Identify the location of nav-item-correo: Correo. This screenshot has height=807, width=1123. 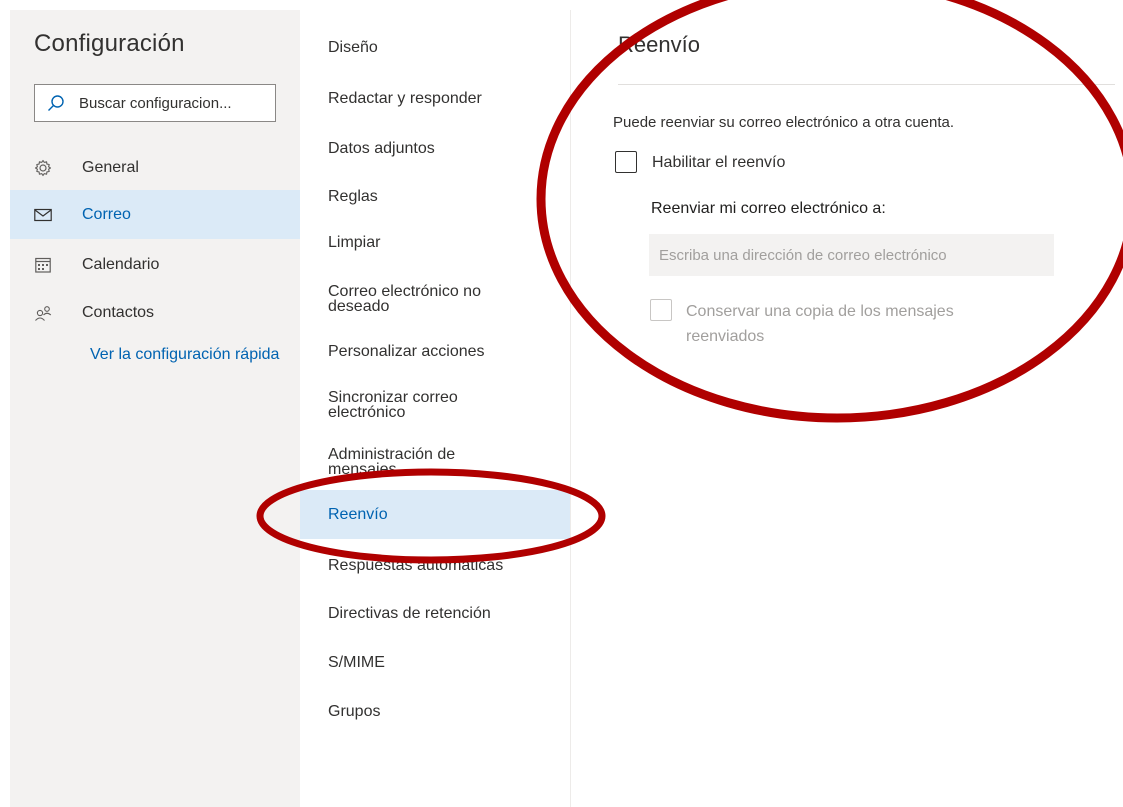
(155, 214).